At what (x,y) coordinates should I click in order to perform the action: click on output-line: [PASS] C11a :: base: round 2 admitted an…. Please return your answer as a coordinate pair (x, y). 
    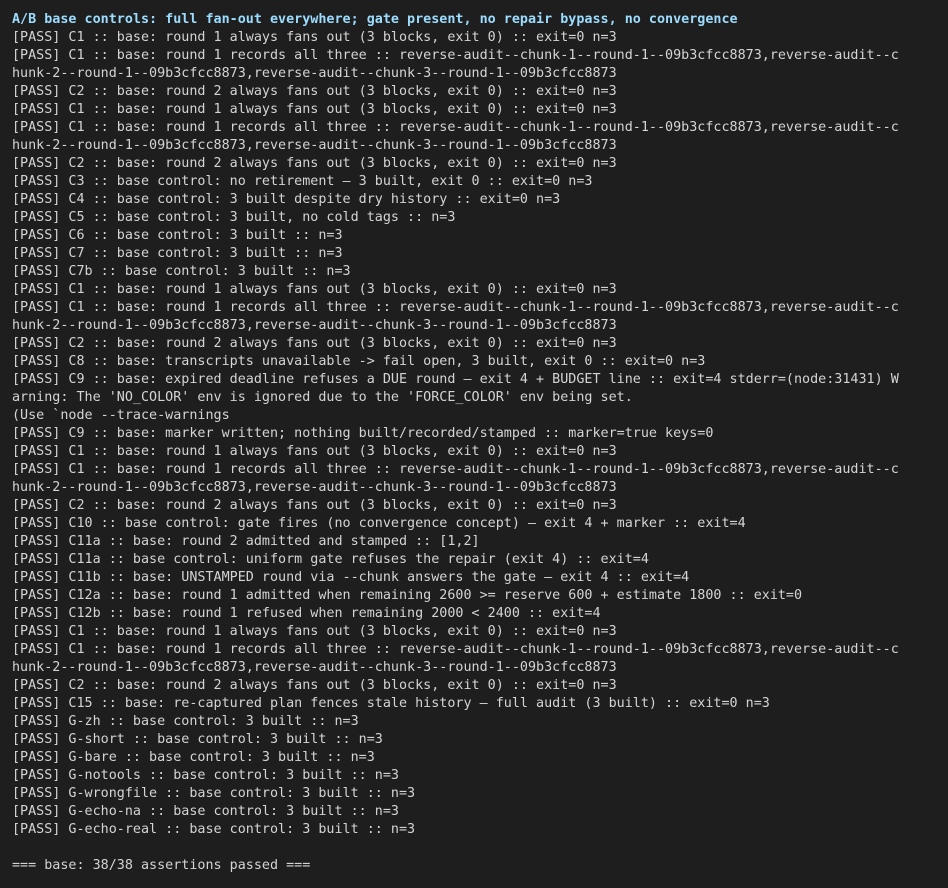
    Looking at the image, I should click on (246, 541).